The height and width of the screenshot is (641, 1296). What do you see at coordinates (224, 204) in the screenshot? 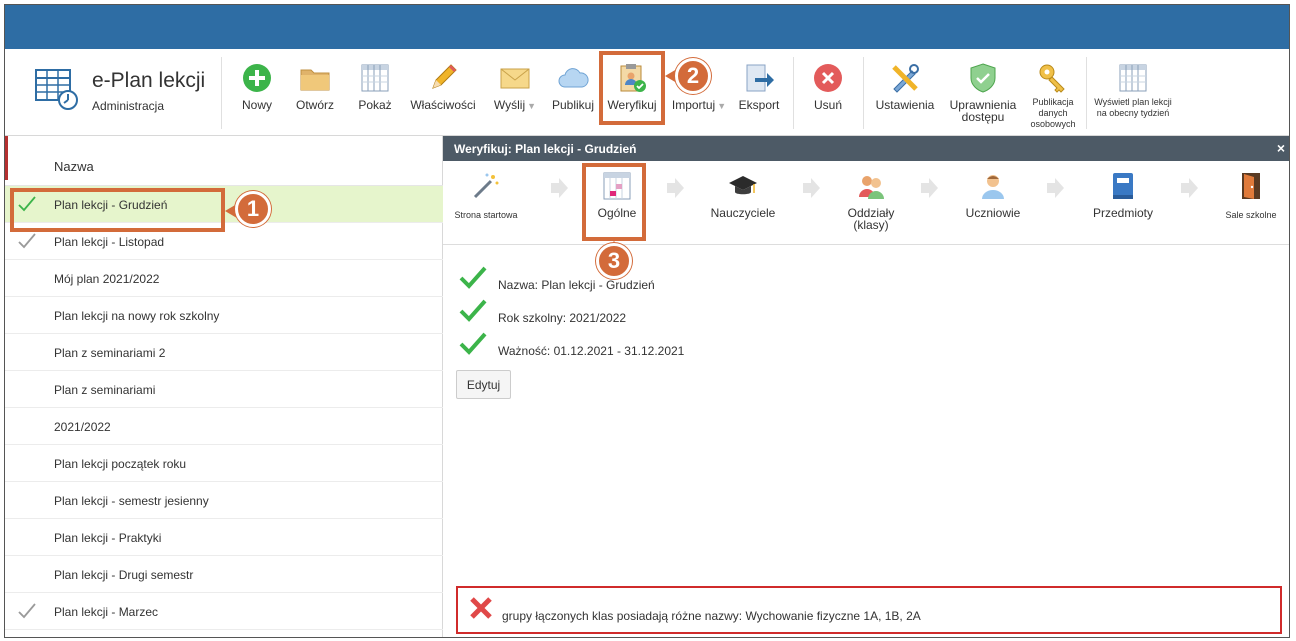
I see `list-item: Plan lekcji - Grudzień` at bounding box center [224, 204].